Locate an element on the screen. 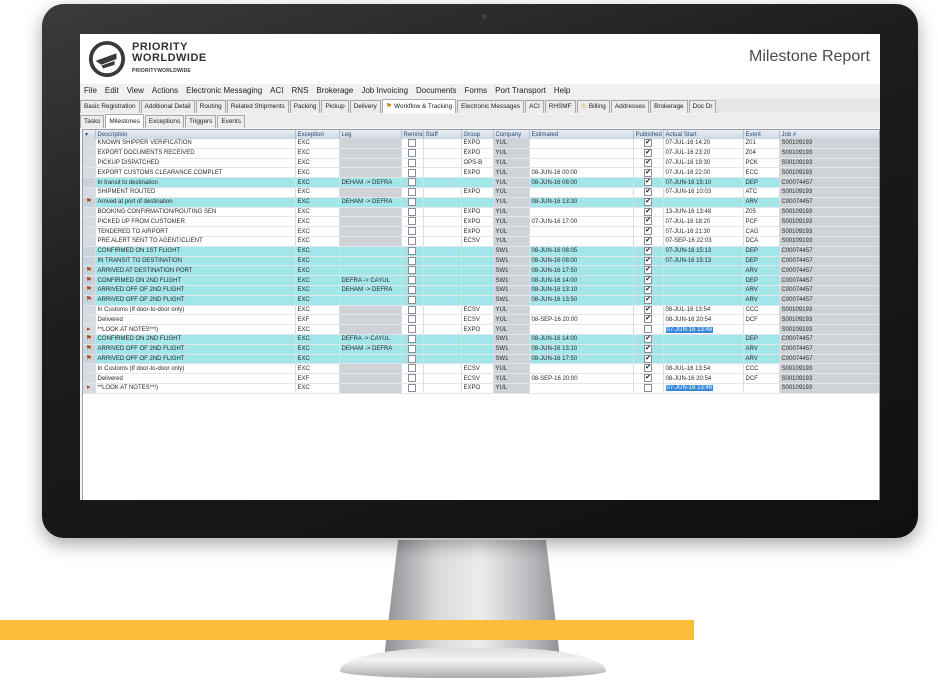 The height and width of the screenshot is (685, 938). menu-file: File is located at coordinates (90, 90).